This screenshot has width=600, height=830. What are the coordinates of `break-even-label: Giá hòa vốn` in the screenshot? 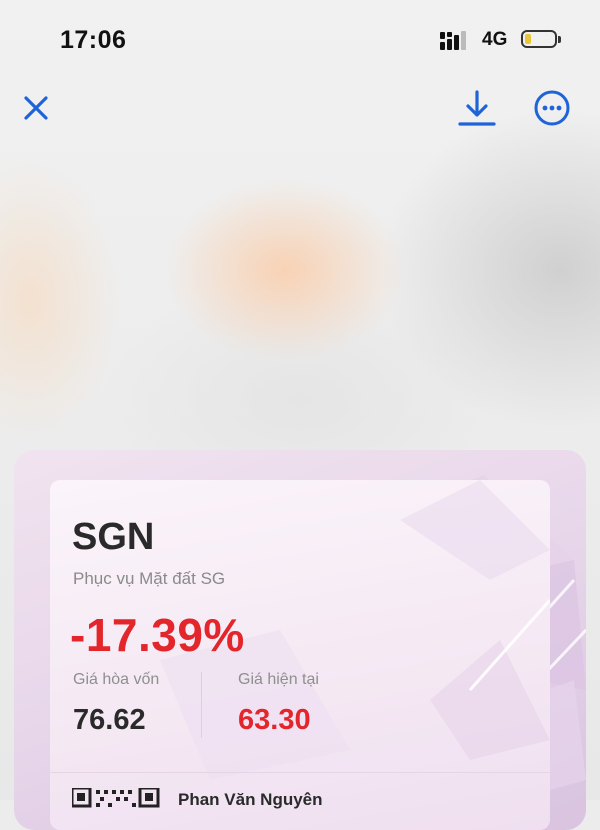 It's located at (116, 679).